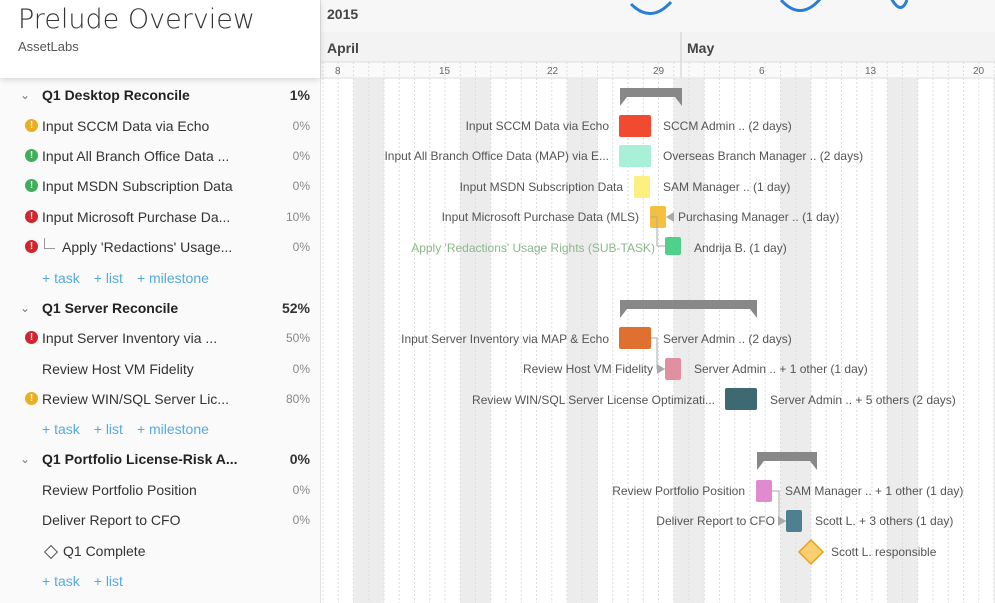 This screenshot has height=603, width=995. I want to click on group-row: ⌄ Q1 Portfolio License-Risk A... 0%, so click(160, 459).